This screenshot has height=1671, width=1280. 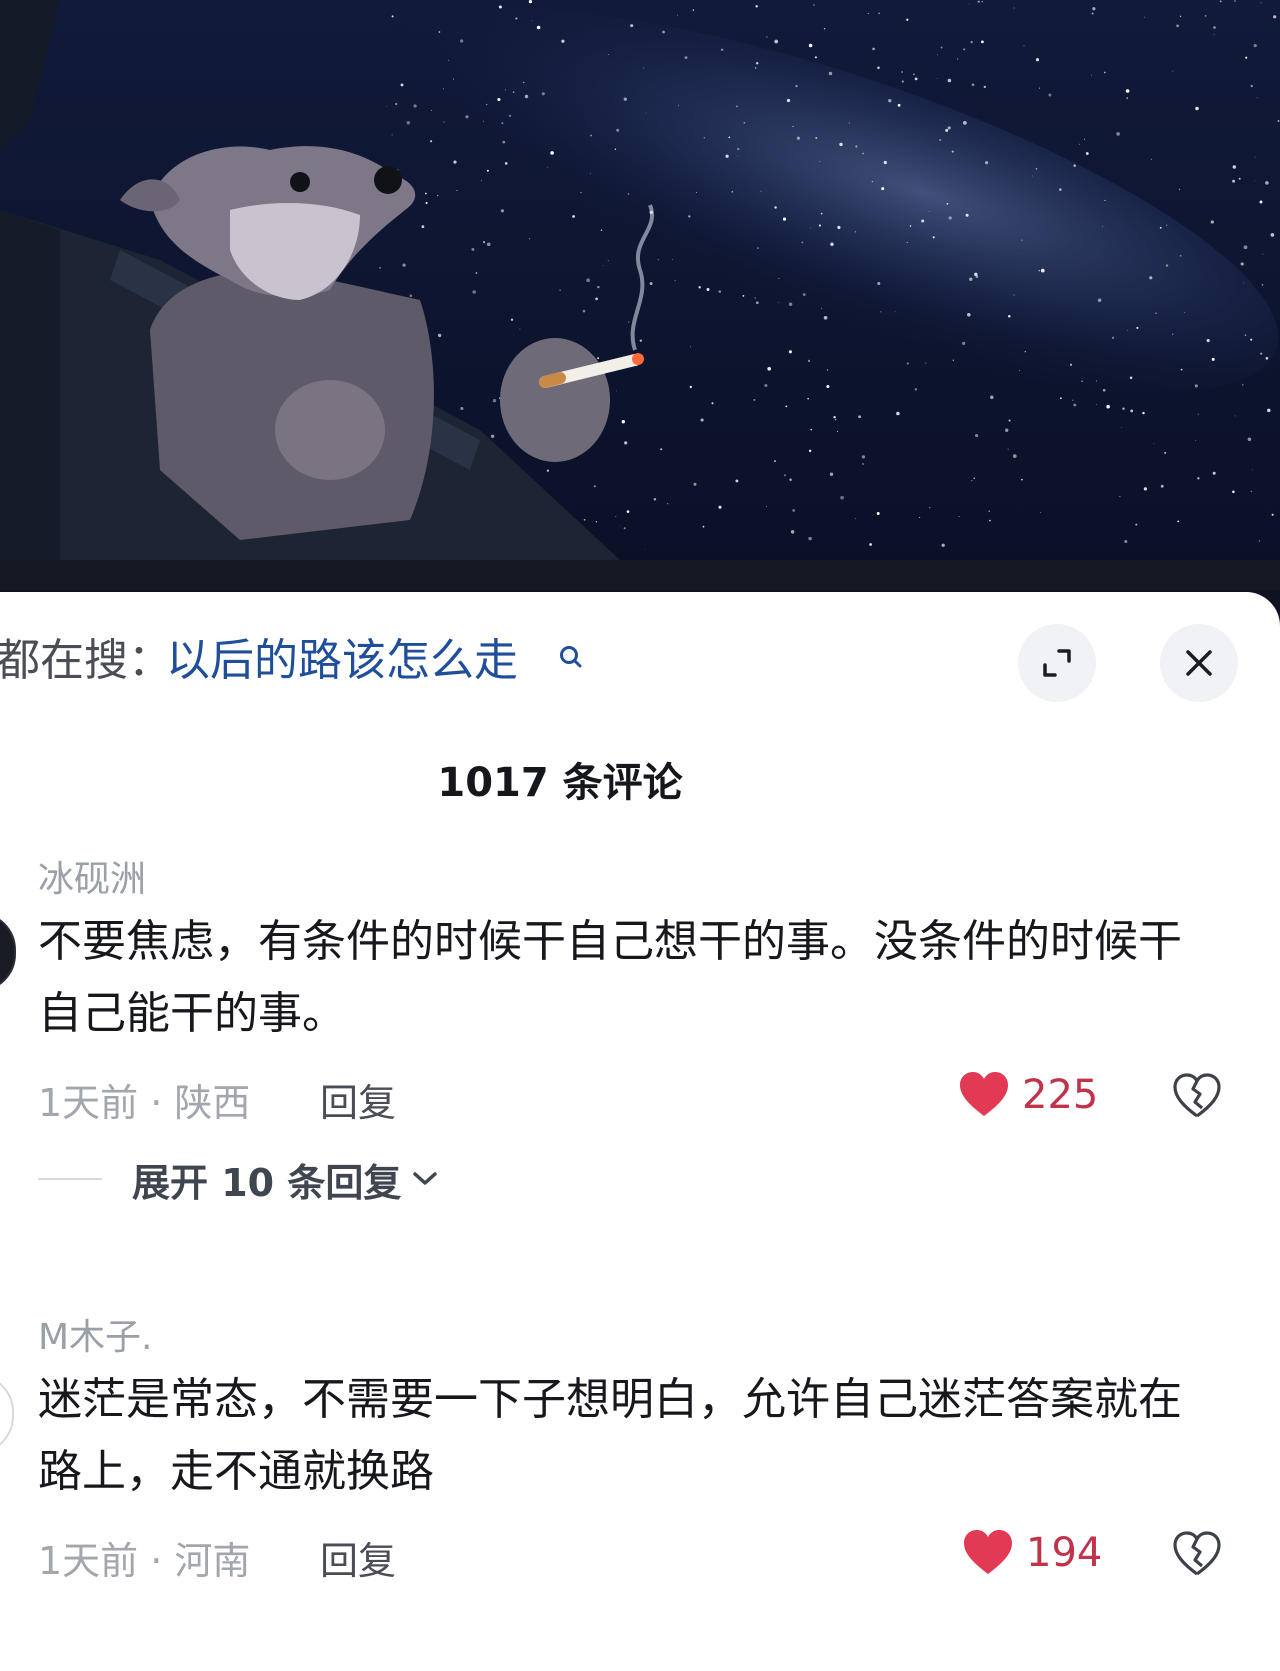 I want to click on comment-username: M木子., so click(x=95, y=1334).